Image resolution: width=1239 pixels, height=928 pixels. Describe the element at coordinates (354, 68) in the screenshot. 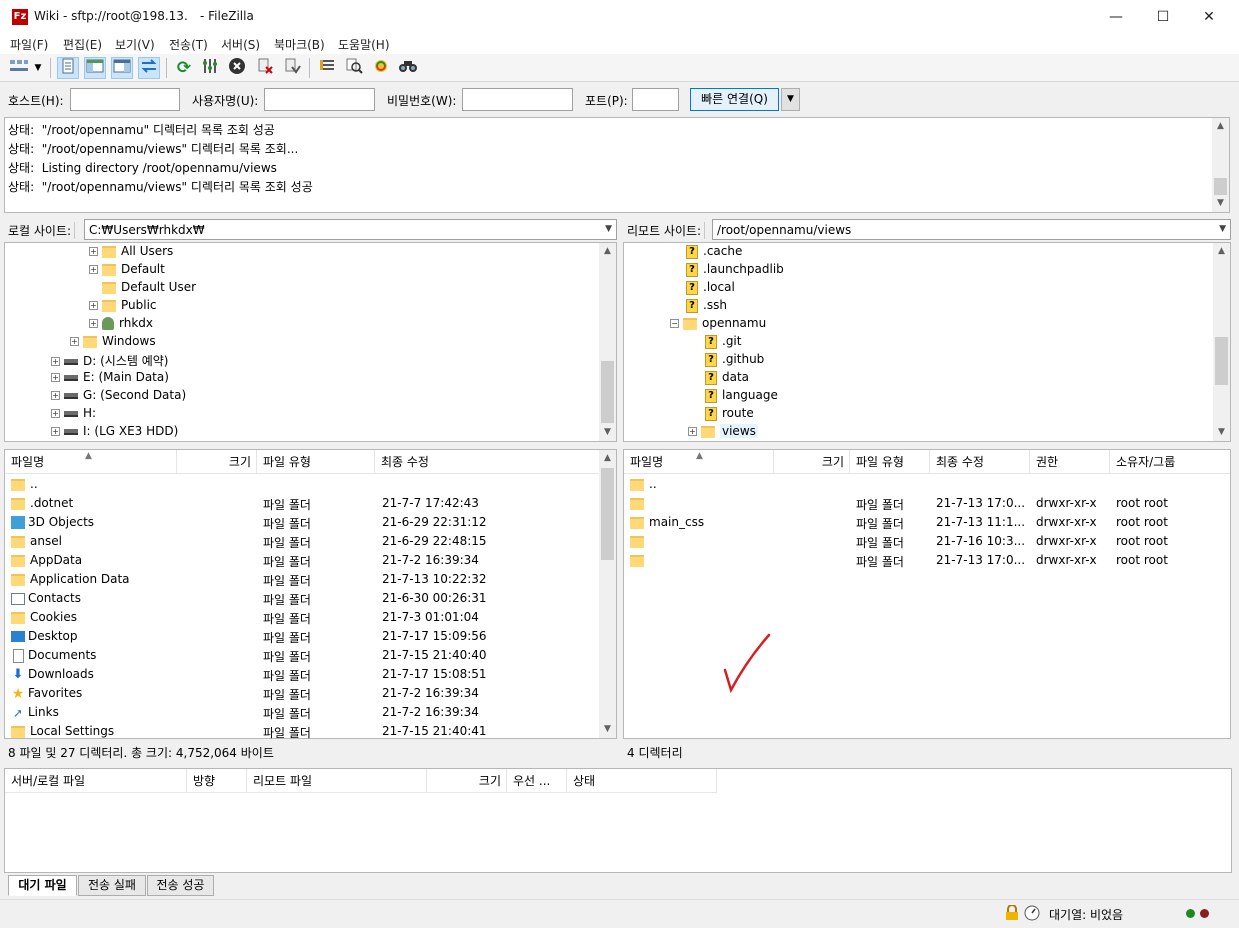

I see `compare-icon` at that location.